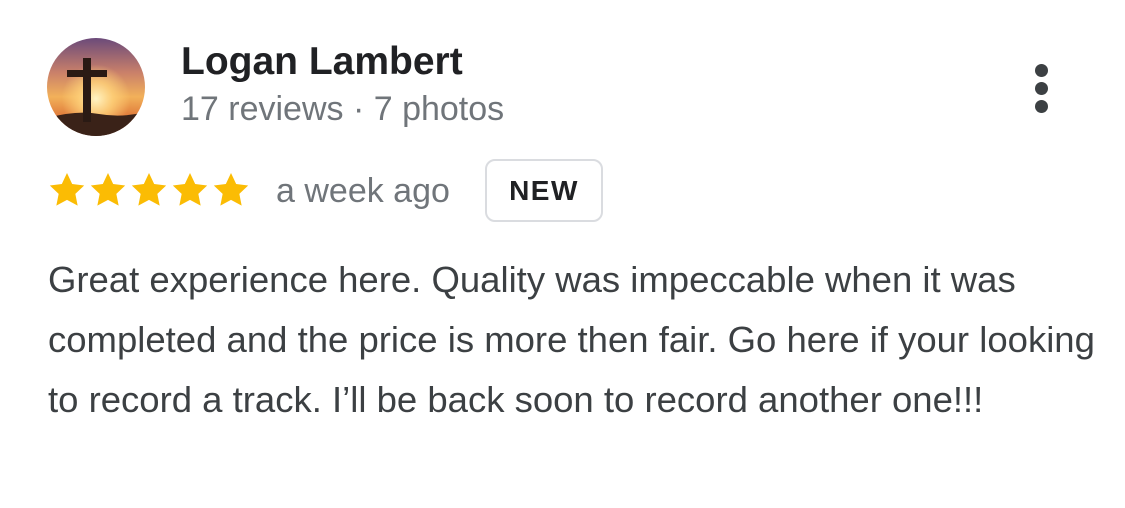 This screenshot has width=1125, height=508. Describe the element at coordinates (544, 190) in the screenshot. I see `new-badge: NEW` at that location.